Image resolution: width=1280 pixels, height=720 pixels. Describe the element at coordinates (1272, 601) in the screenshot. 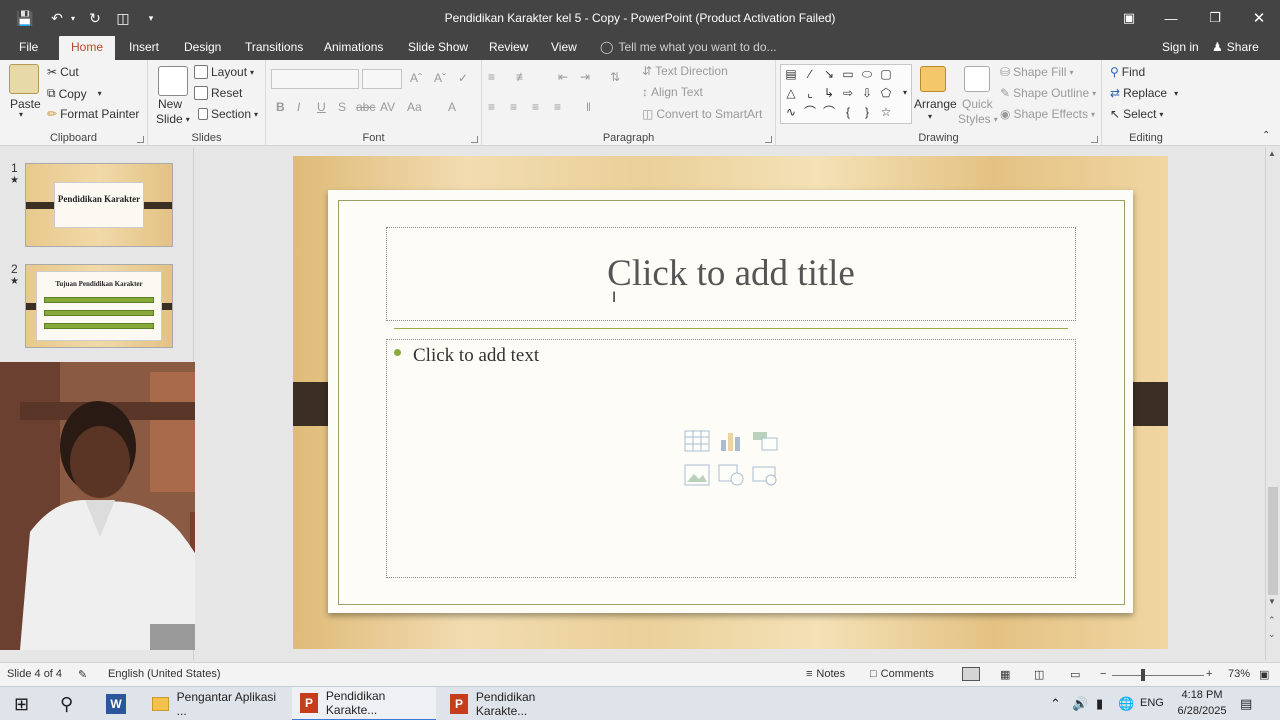

I see `scroll-down-icon: ▼` at that location.